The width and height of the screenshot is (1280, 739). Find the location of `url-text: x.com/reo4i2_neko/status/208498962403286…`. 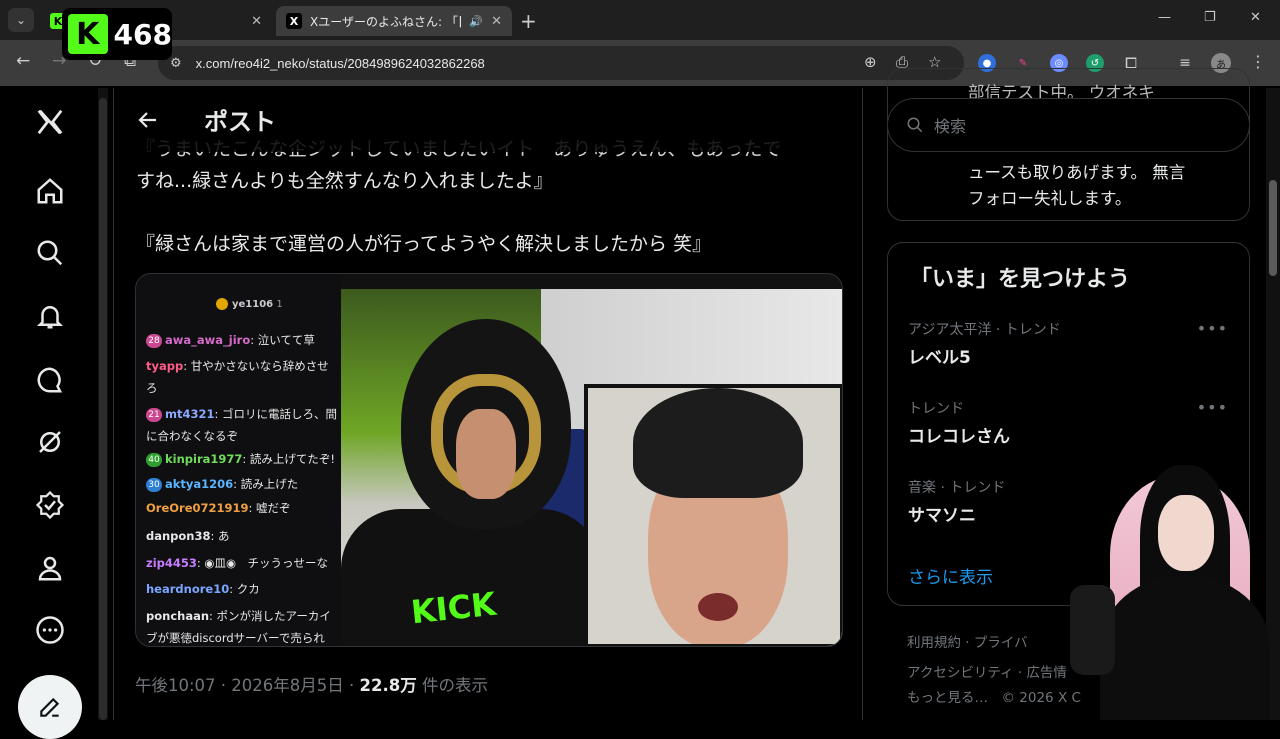

url-text: x.com/reo4i2_neko/status/208498962403286… is located at coordinates (340, 63).